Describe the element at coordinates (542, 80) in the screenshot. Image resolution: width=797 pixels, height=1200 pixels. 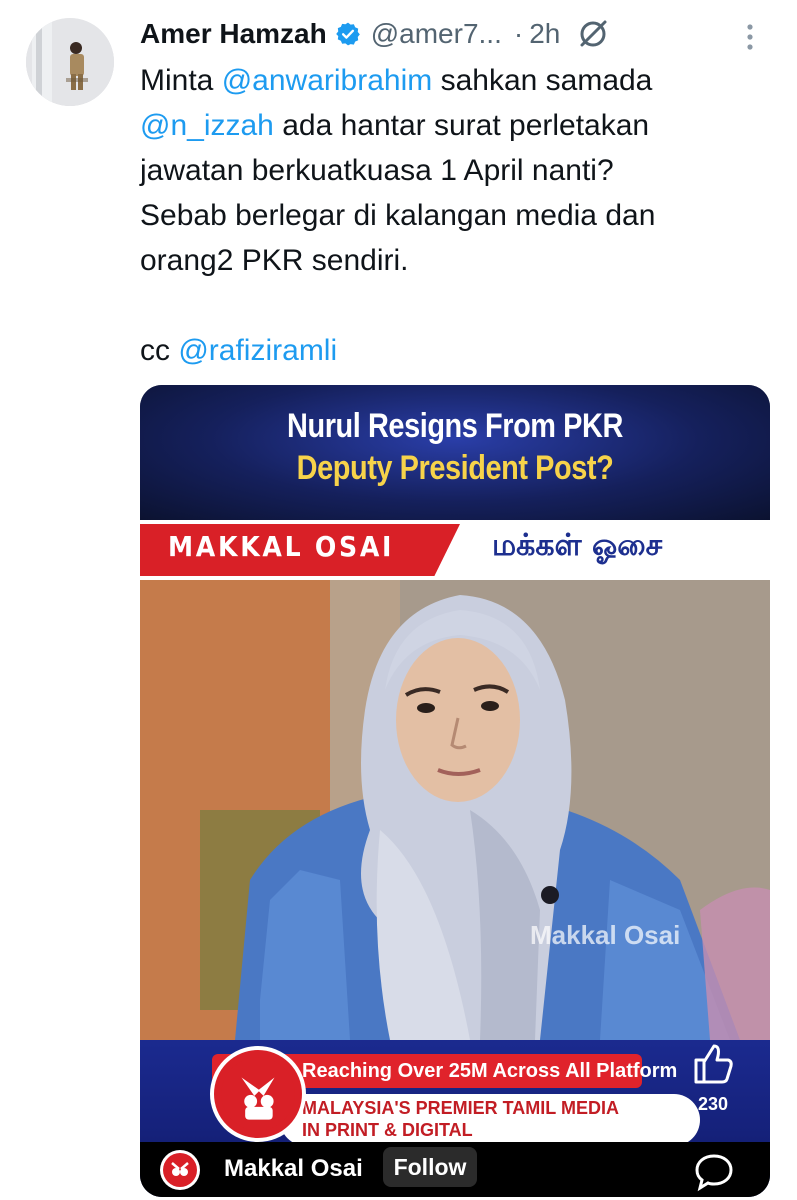
I see `tweet-text-fragment: sahkan samada` at that location.